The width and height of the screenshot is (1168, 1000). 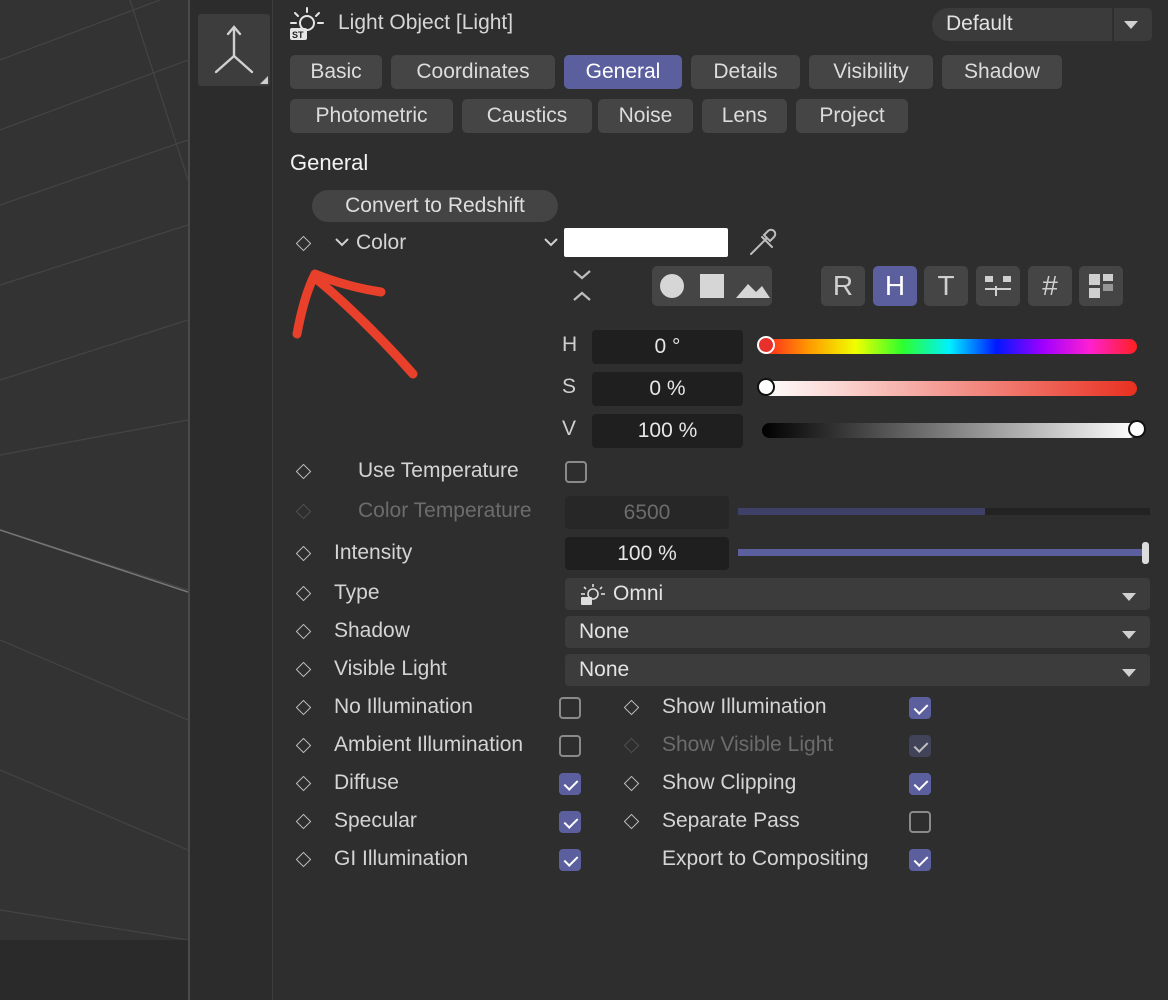 I want to click on color-mode-r-button: R, so click(x=843, y=286).